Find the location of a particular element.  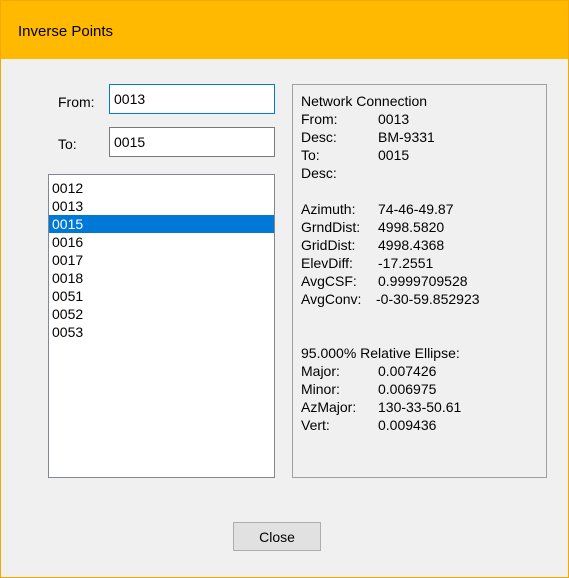

ellipse-heading: 95.000% Relative Ellipse: is located at coordinates (380, 353).